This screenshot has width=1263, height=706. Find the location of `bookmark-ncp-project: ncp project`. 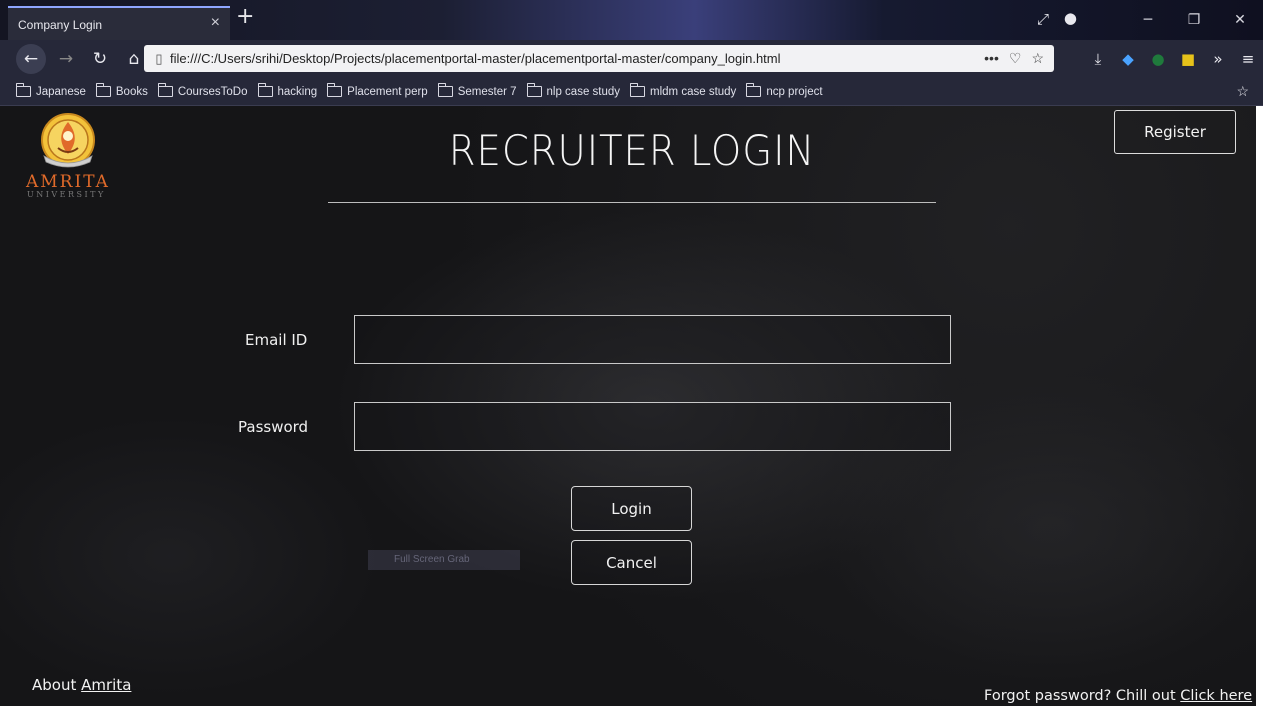

bookmark-ncp-project: ncp project is located at coordinates (784, 90).